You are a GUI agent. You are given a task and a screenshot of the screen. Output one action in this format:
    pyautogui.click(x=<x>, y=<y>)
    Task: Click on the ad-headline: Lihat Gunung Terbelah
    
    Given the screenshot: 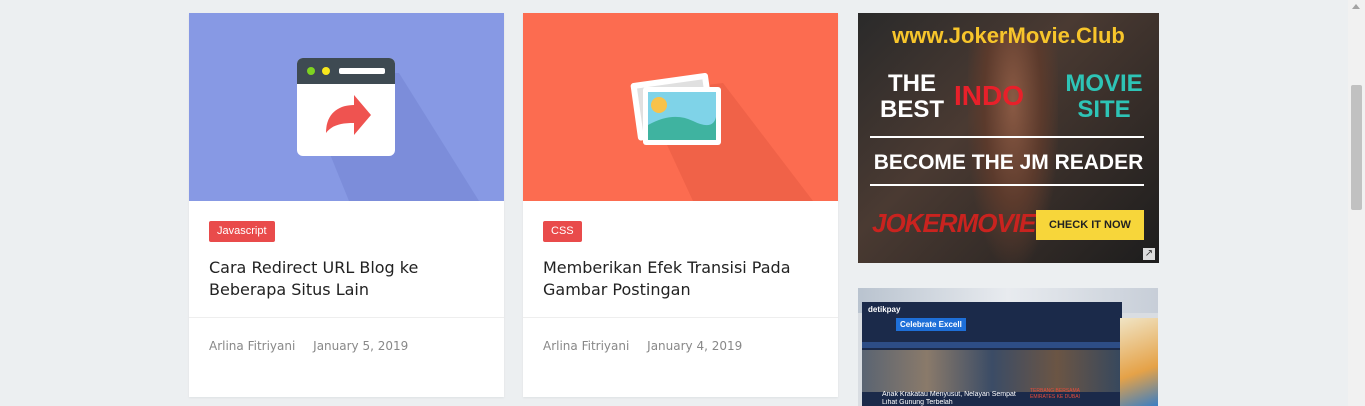 What is the action you would take?
    pyautogui.click(x=917, y=402)
    